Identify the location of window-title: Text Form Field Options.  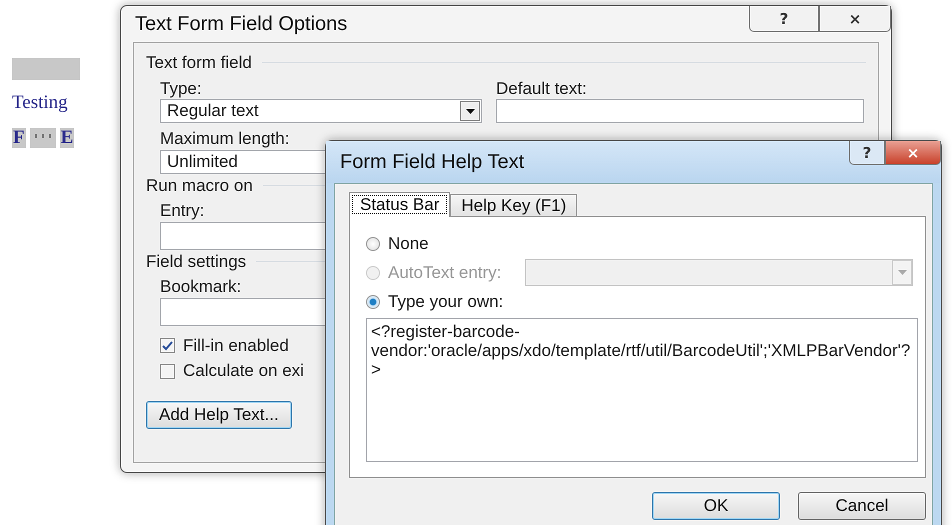
(241, 24).